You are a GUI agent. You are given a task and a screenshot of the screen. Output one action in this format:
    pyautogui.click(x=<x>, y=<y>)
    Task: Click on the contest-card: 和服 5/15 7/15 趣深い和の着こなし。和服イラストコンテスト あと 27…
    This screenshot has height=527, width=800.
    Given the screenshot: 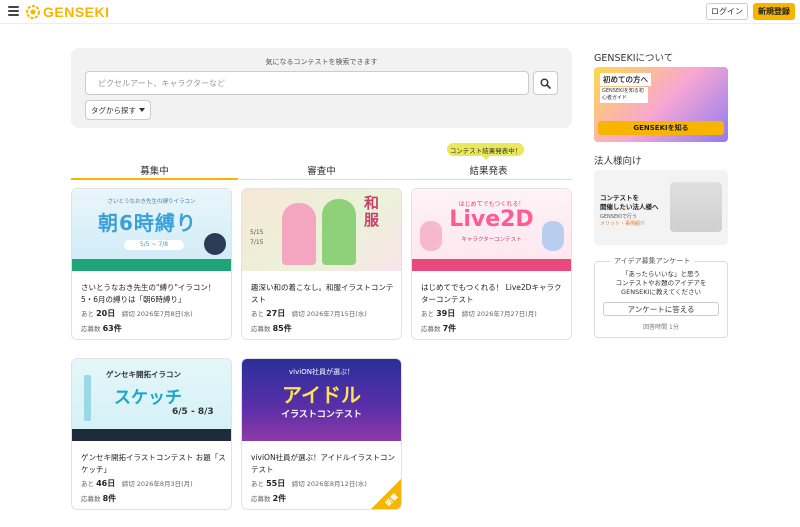 What is the action you would take?
    pyautogui.click(x=321, y=264)
    